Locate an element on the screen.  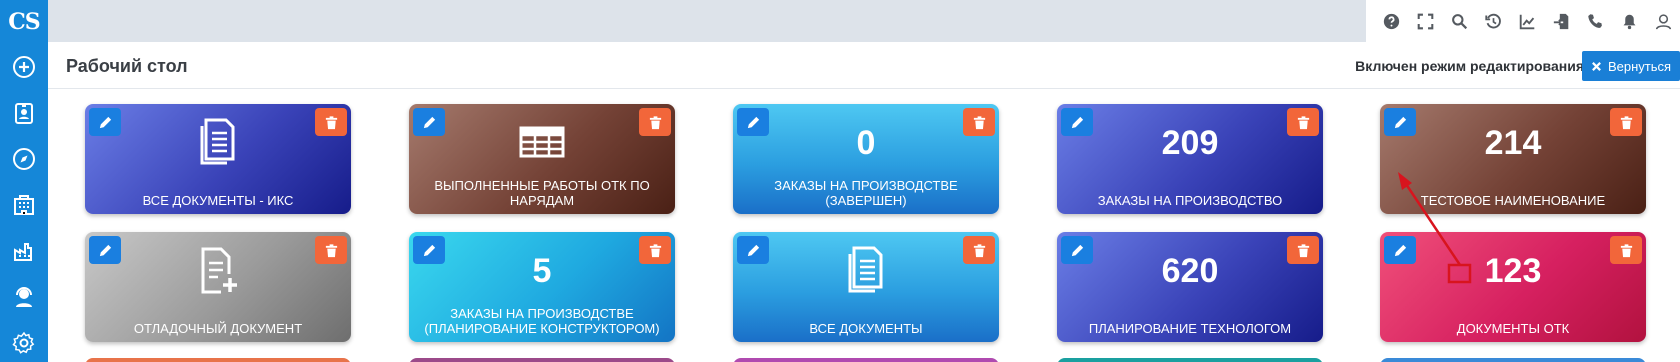
chart-icon is located at coordinates (1526, 21).